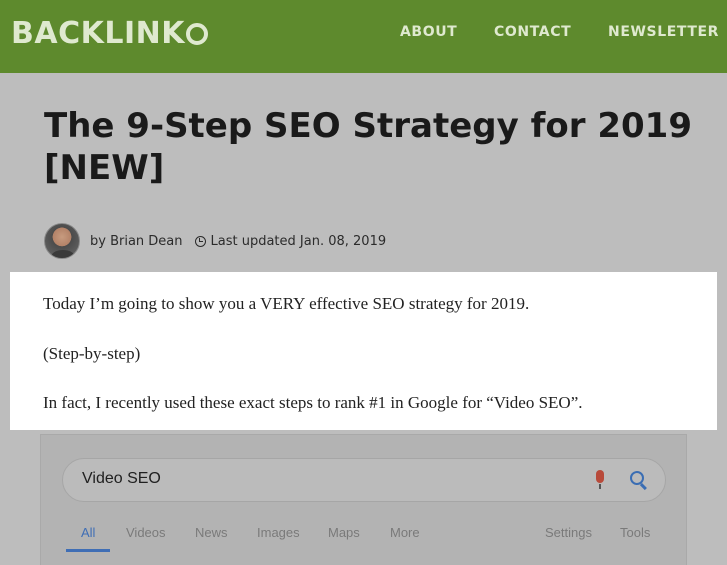 The height and width of the screenshot is (565, 727). What do you see at coordinates (298, 241) in the screenshot?
I see `last-updated: Last updated Jan. 08, 2019` at bounding box center [298, 241].